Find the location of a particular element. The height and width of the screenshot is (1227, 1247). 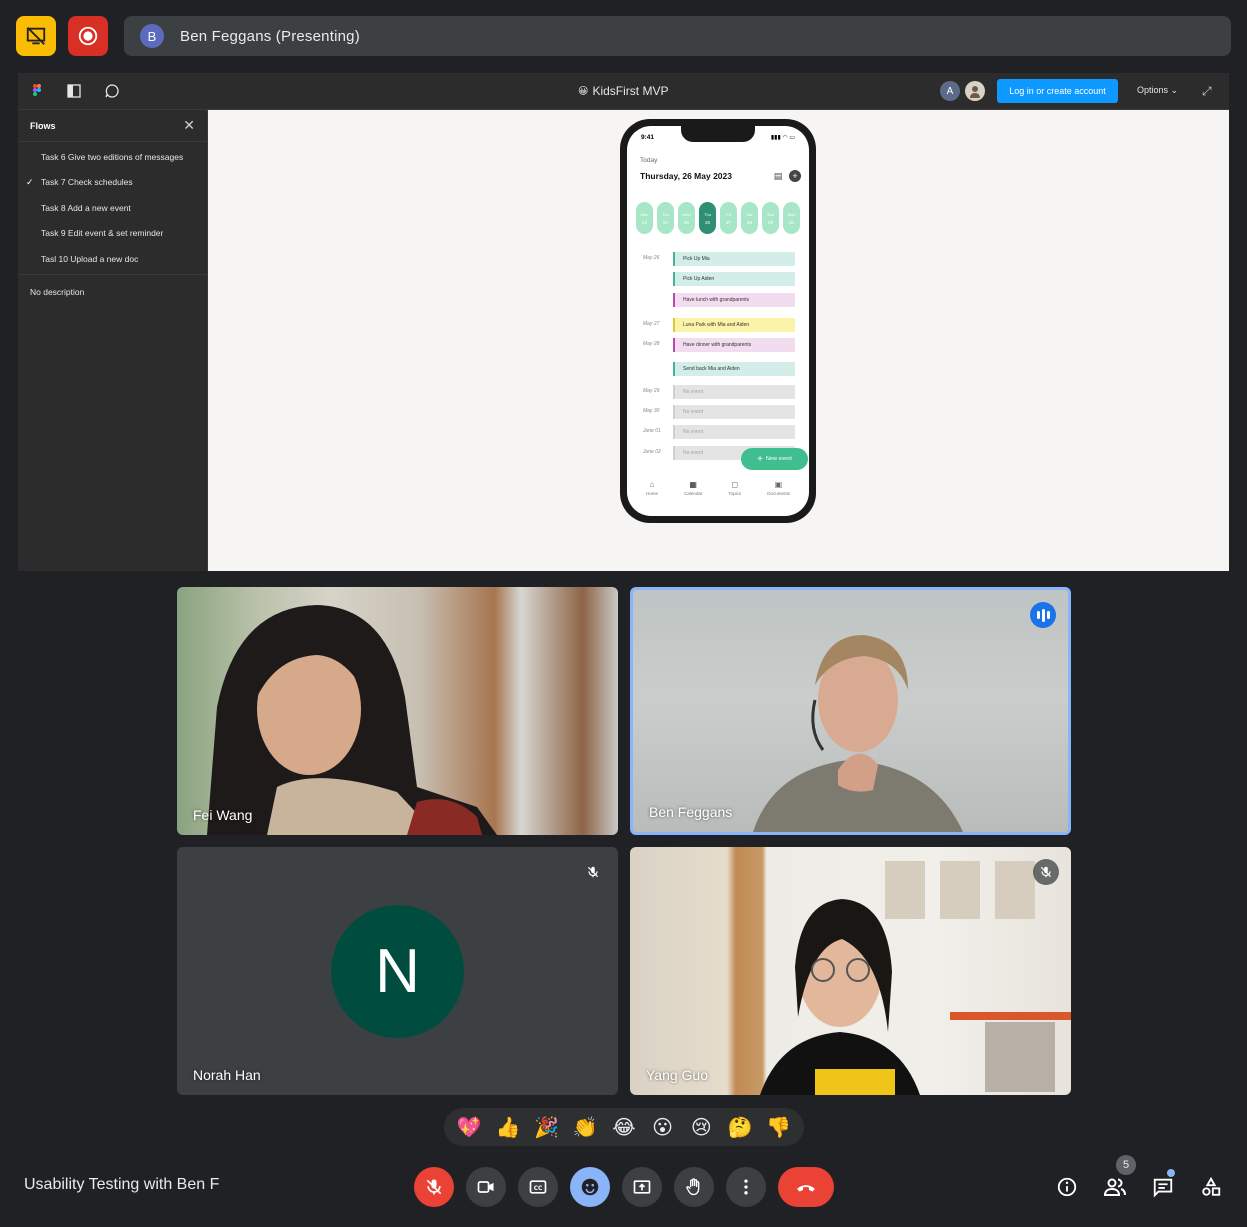

reaction-sparkling-heart: 💖 is located at coordinates (469, 1127).